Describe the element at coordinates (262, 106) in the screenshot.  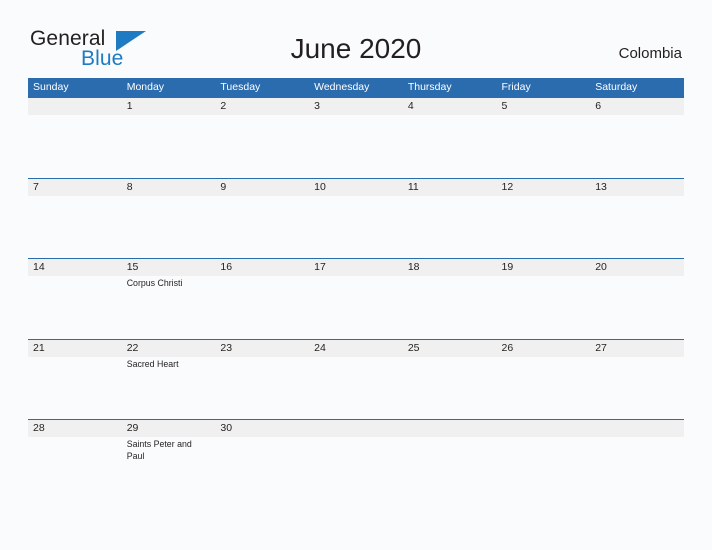
I see `day-number: 2` at that location.